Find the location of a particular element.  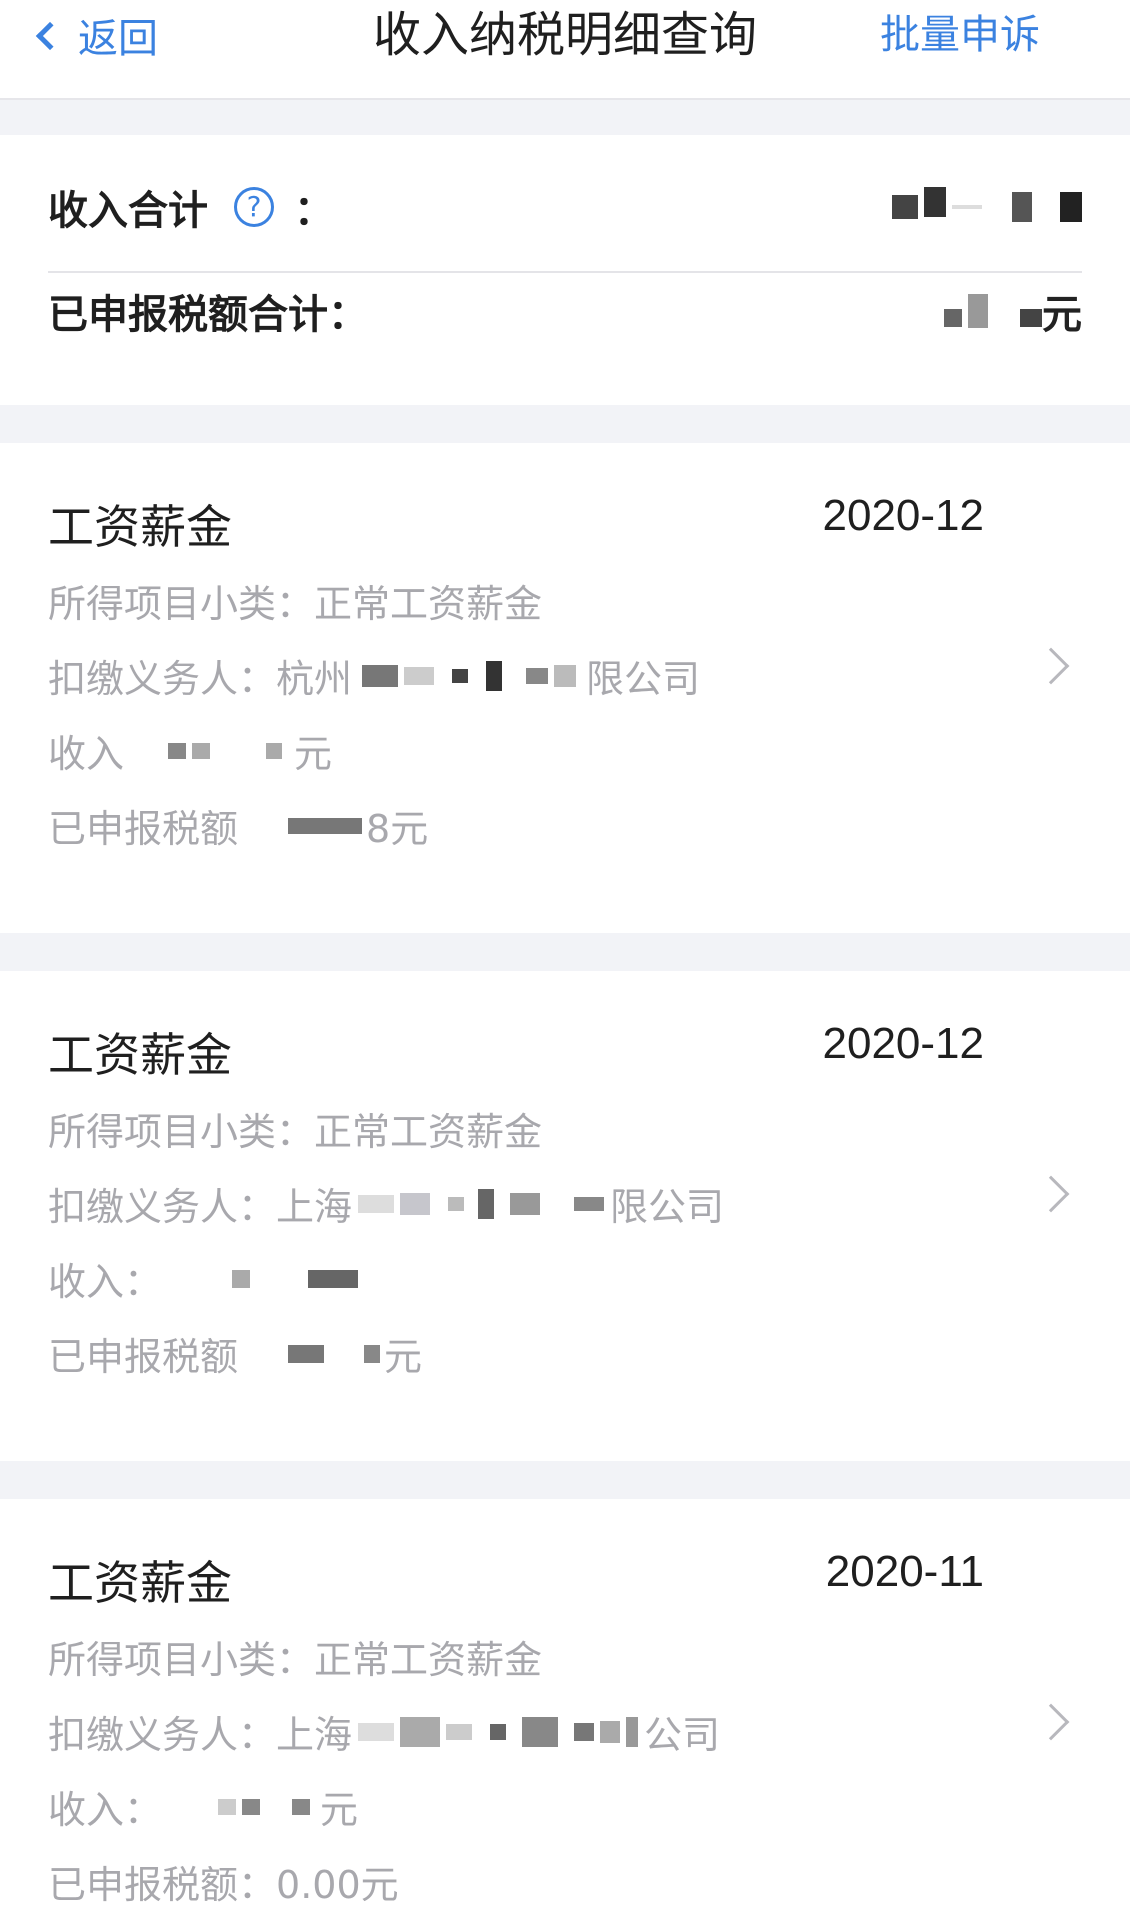

tax-unit: 元 is located at coordinates (403, 1357).